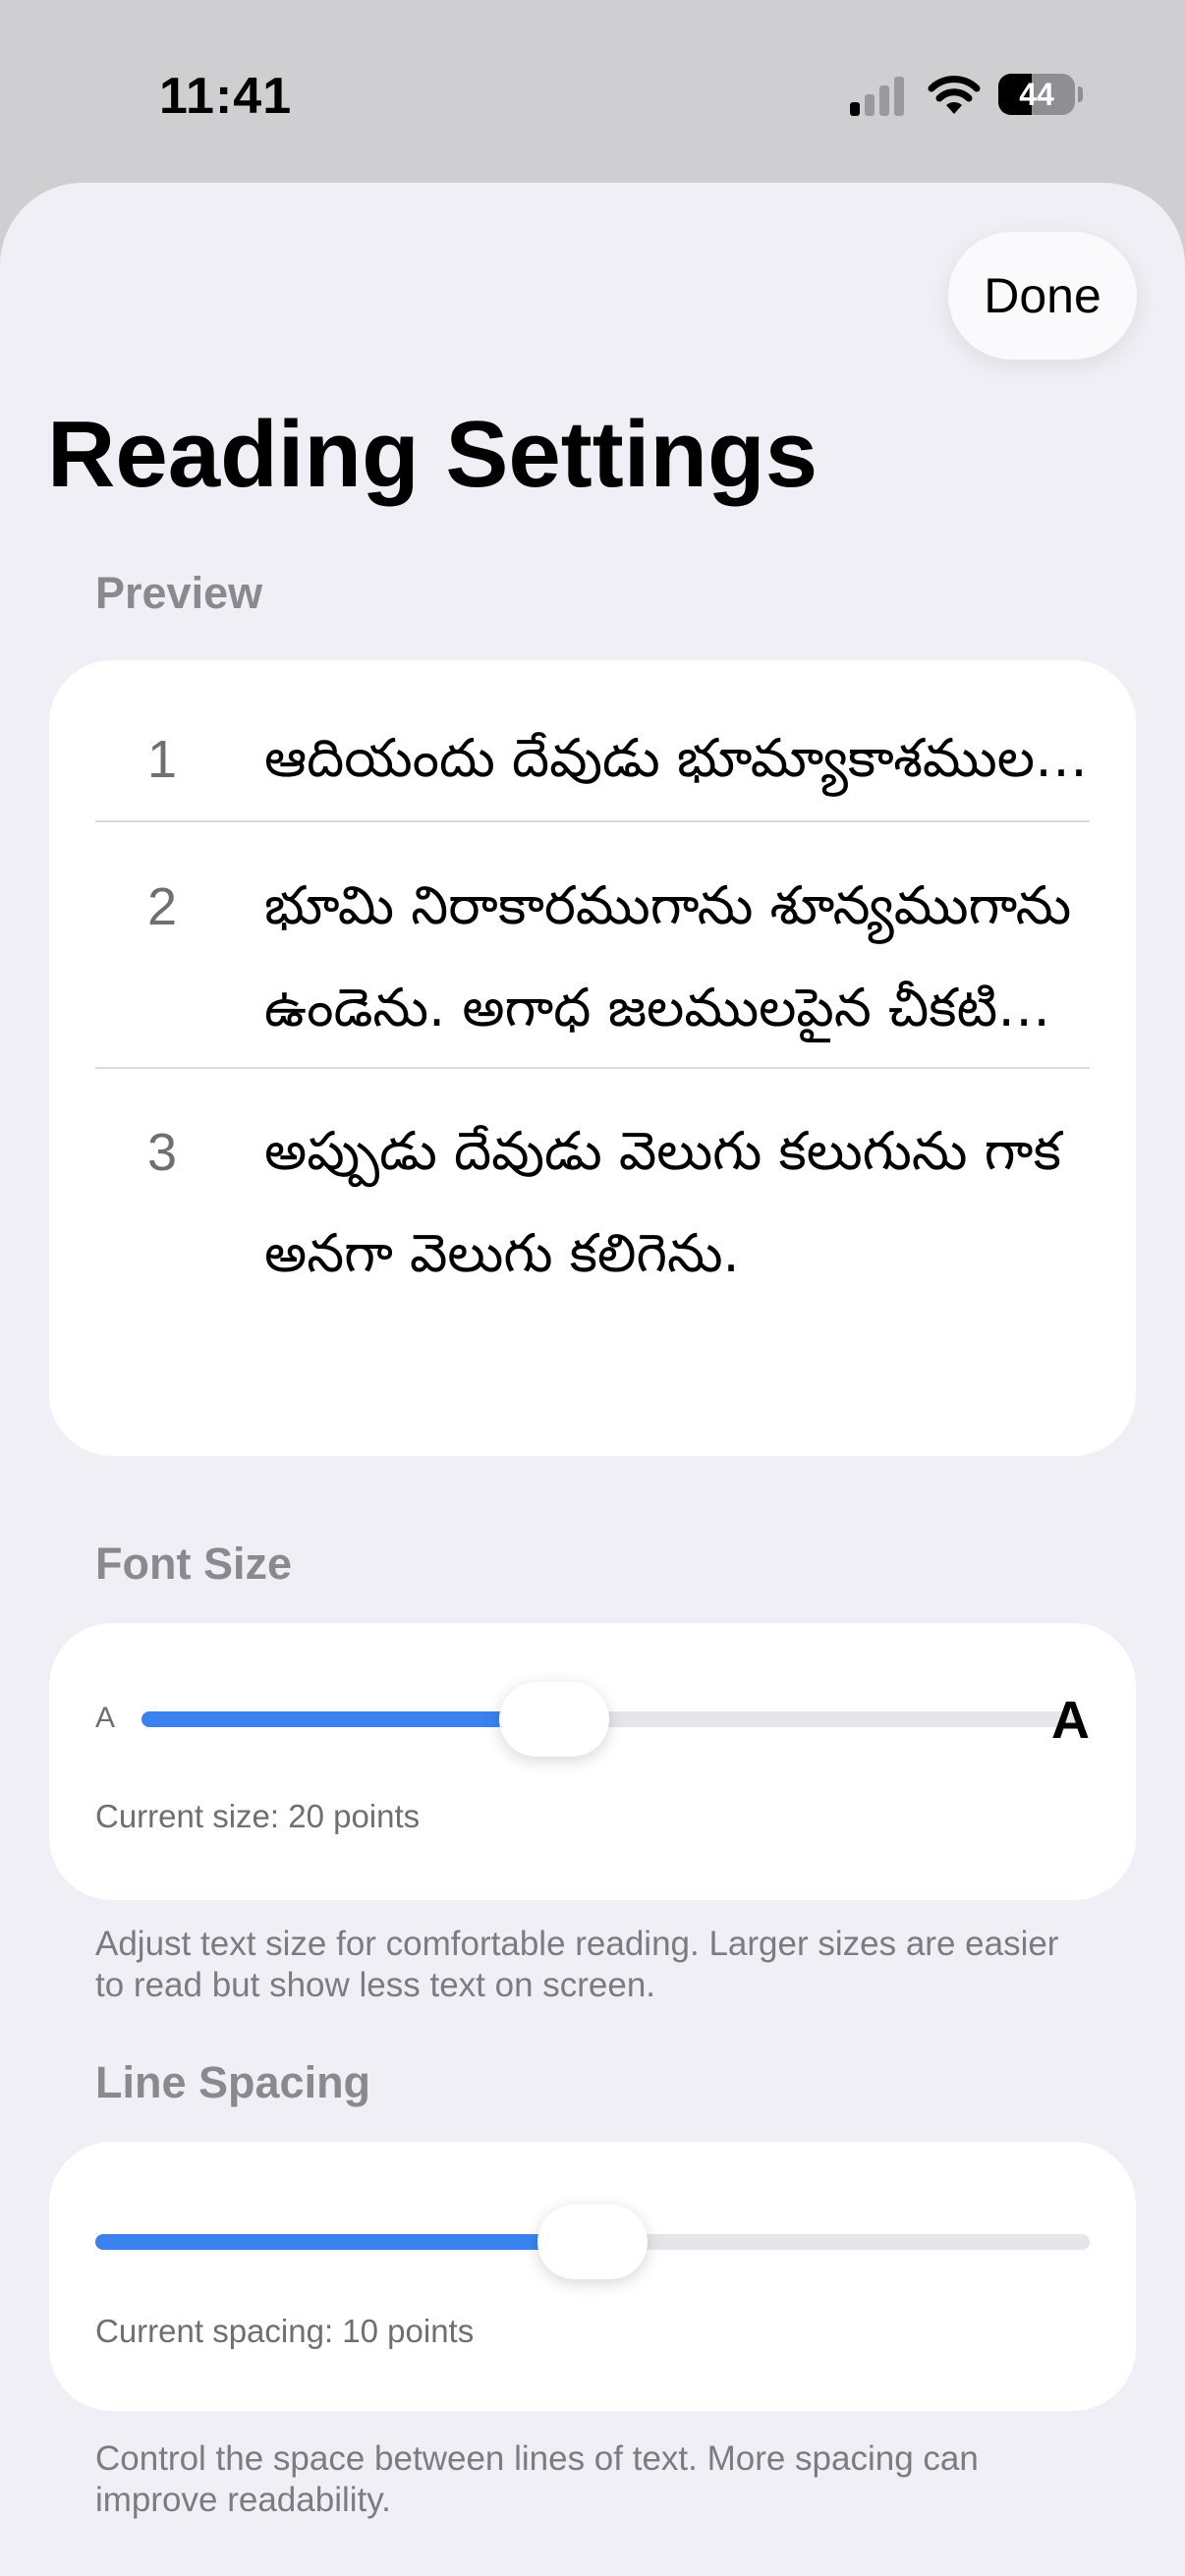  Describe the element at coordinates (179, 593) in the screenshot. I see `preview-header: Preview` at that location.